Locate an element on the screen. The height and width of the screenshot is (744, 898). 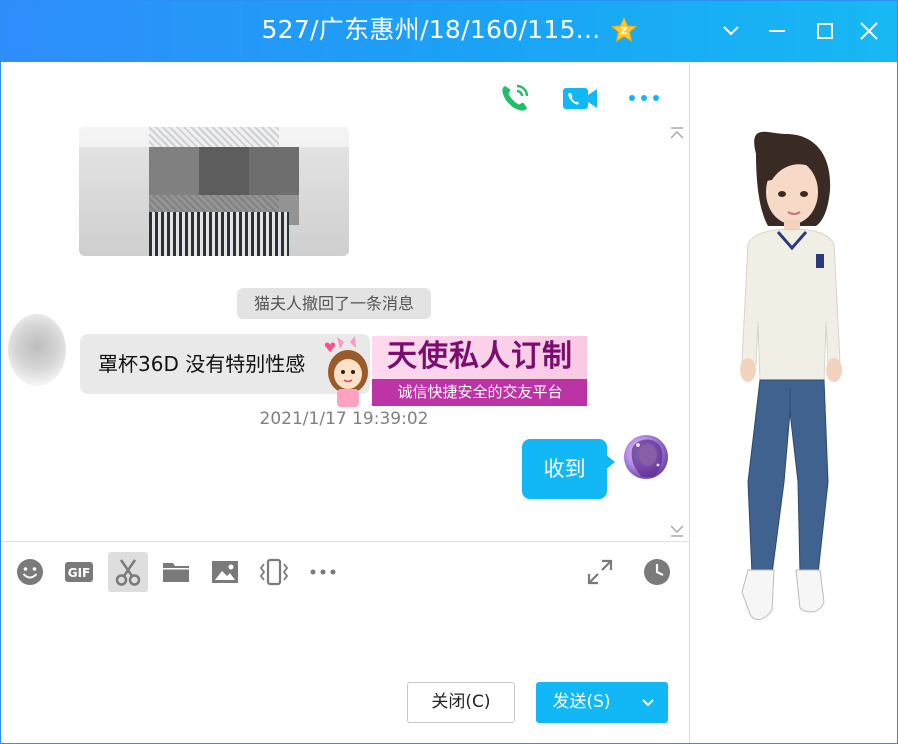
recall-notice: 猫夫人撤回了一条消息 is located at coordinates (334, 303).